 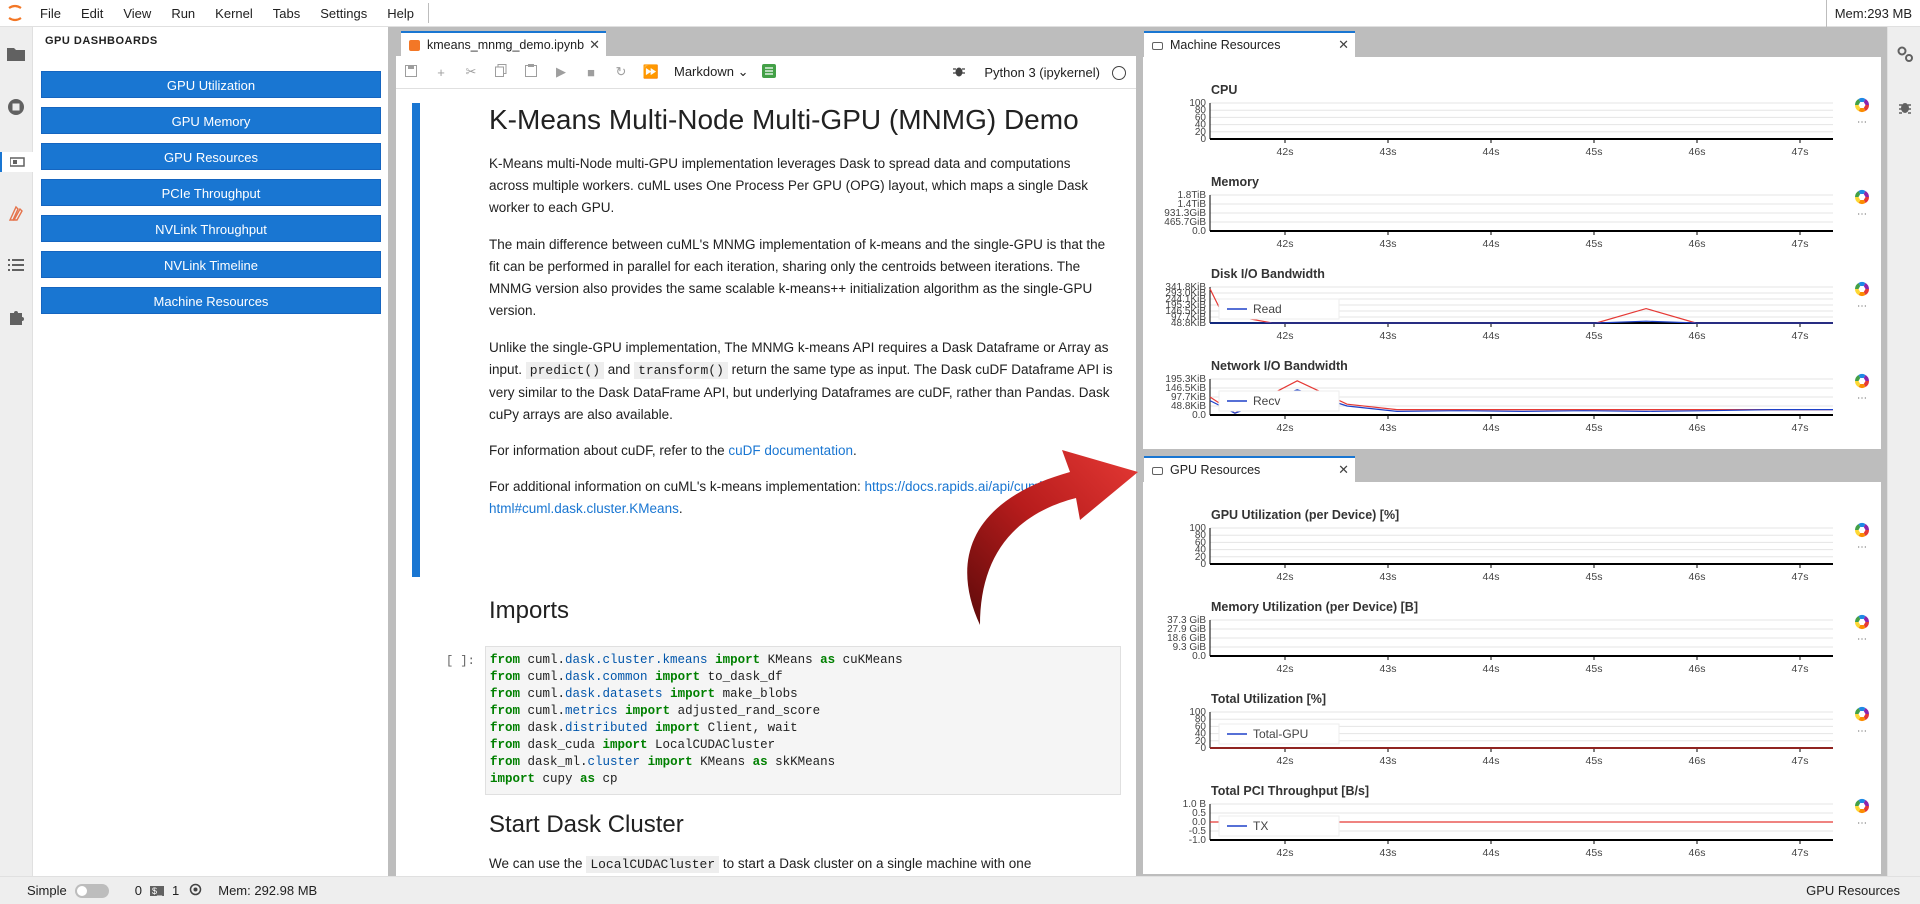 I want to click on pcie-throughput-button: PCIe Throughput, so click(x=211, y=192).